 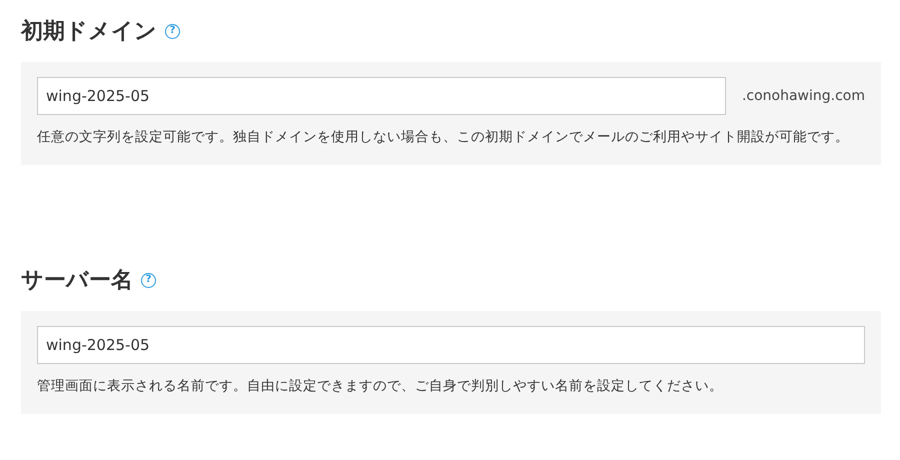 I want to click on description: 管理画面に表示される名前です。自由に設定できますので、ご自身で判別しやすい名前を設定してください。, so click(x=380, y=386).